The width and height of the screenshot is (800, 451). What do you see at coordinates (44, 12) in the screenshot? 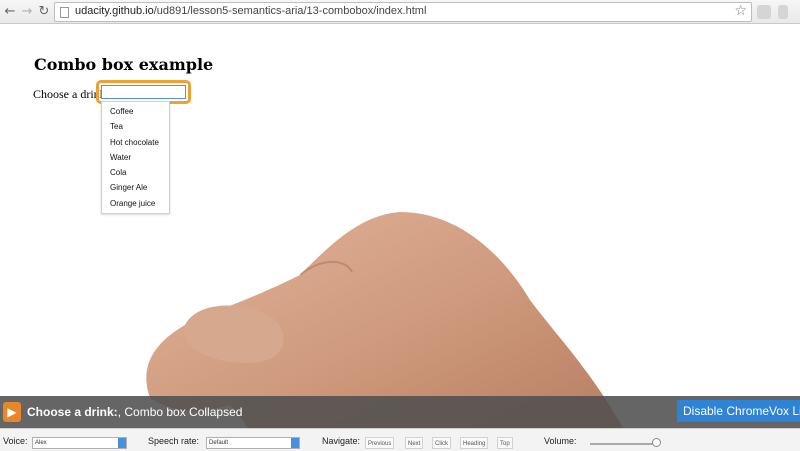
I see `reload-icon: ↻` at bounding box center [44, 12].